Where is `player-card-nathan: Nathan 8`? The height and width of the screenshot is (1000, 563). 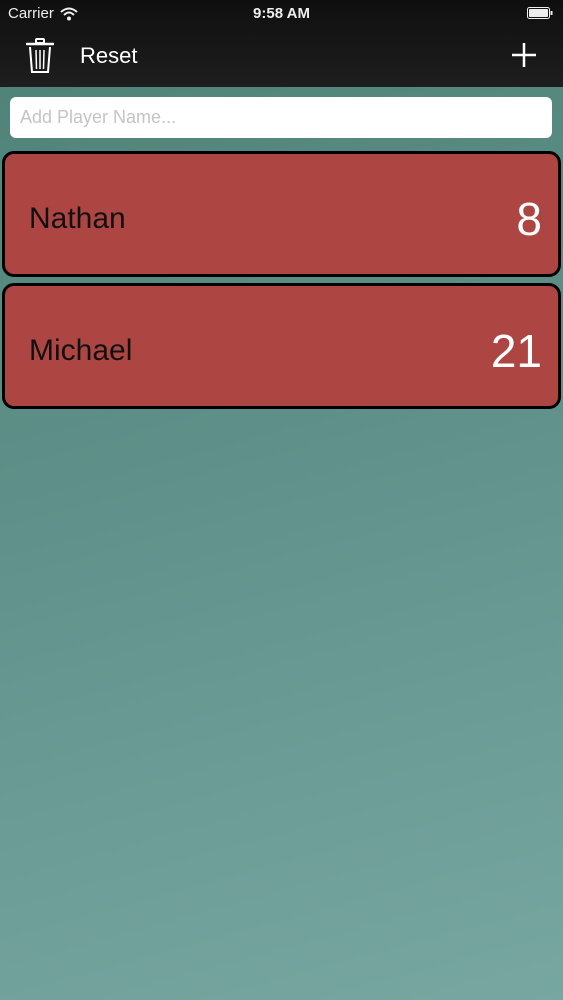
player-card-nathan: Nathan 8 is located at coordinates (281, 214).